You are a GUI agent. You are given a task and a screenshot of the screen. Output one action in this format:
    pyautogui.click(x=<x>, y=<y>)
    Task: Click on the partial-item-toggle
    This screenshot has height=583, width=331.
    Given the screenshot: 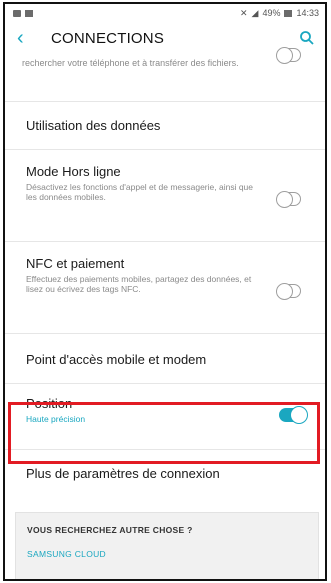 What is the action you would take?
    pyautogui.click(x=288, y=55)
    